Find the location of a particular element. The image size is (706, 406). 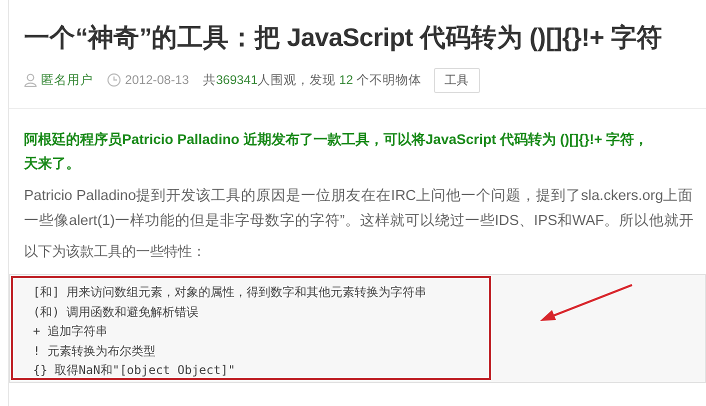

intro-text: 以下为该款工具的一些特性： is located at coordinates (115, 252).